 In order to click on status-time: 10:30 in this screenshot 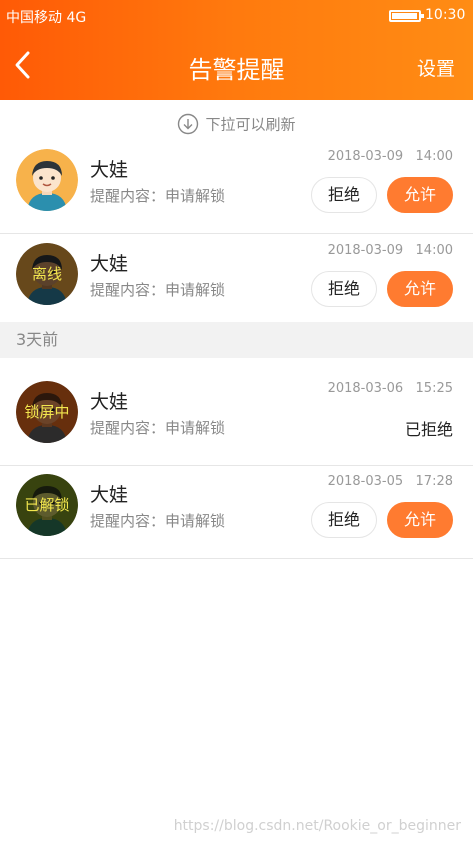, I will do `click(445, 15)`.